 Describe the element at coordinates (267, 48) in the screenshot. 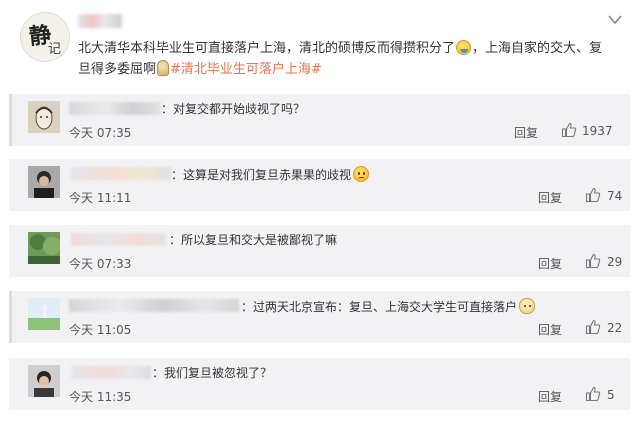

I see `post-text-part-1: 北大清华本科毕业生可直接落户上海，清北的硕博反而得攒积分了` at that location.